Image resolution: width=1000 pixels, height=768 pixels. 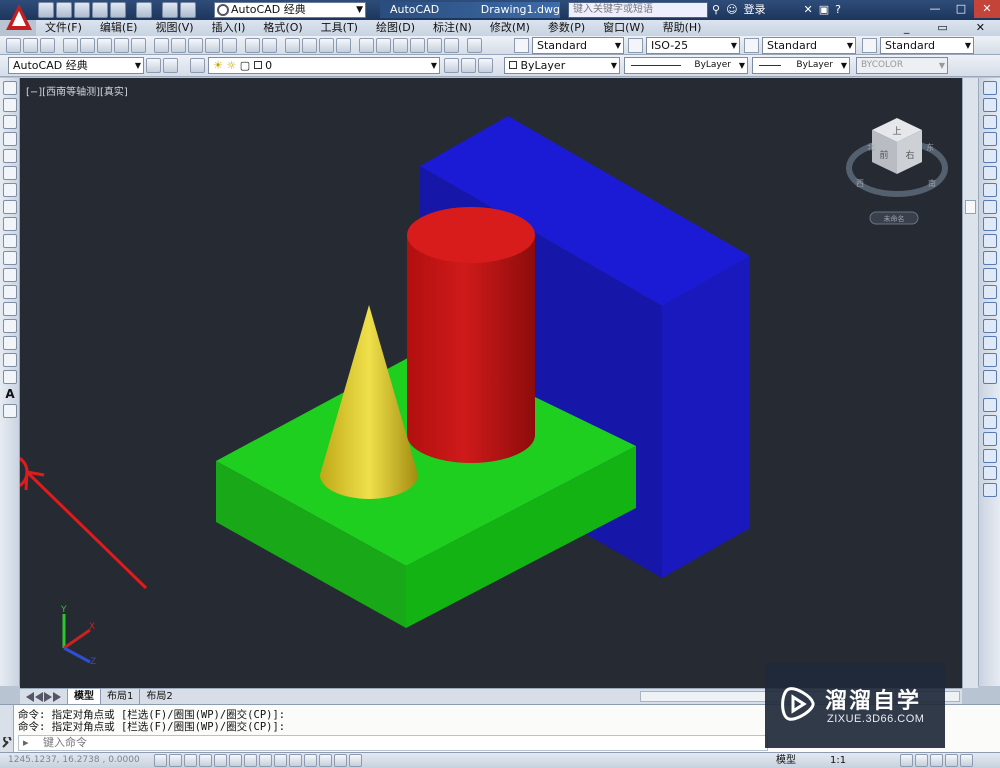 What do you see at coordinates (638, 10) in the screenshot?
I see `help-search-input: 键入关键字或短语` at bounding box center [638, 10].